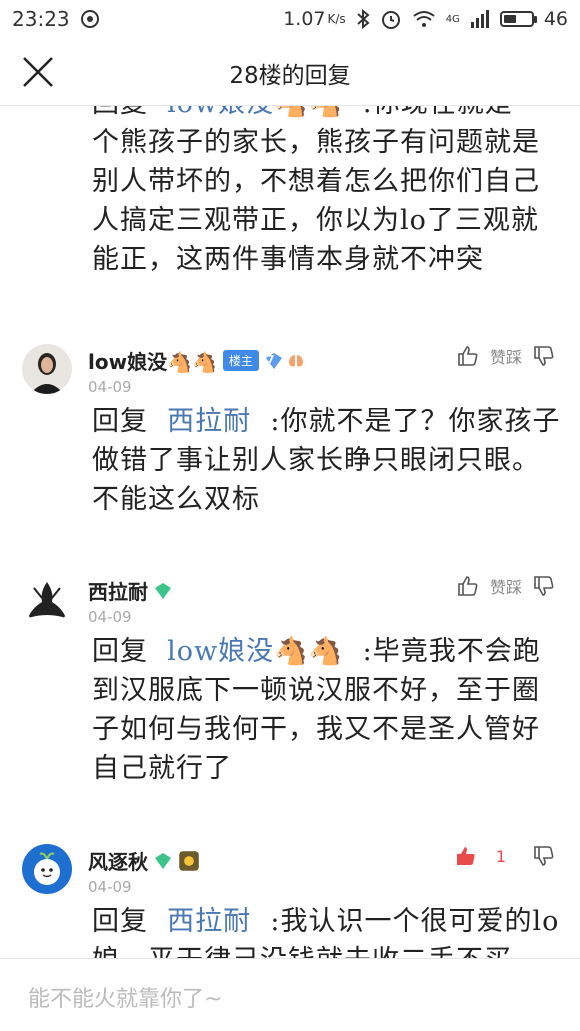 The height and width of the screenshot is (1031, 580). I want to click on username: 西拉耐, so click(130, 590).